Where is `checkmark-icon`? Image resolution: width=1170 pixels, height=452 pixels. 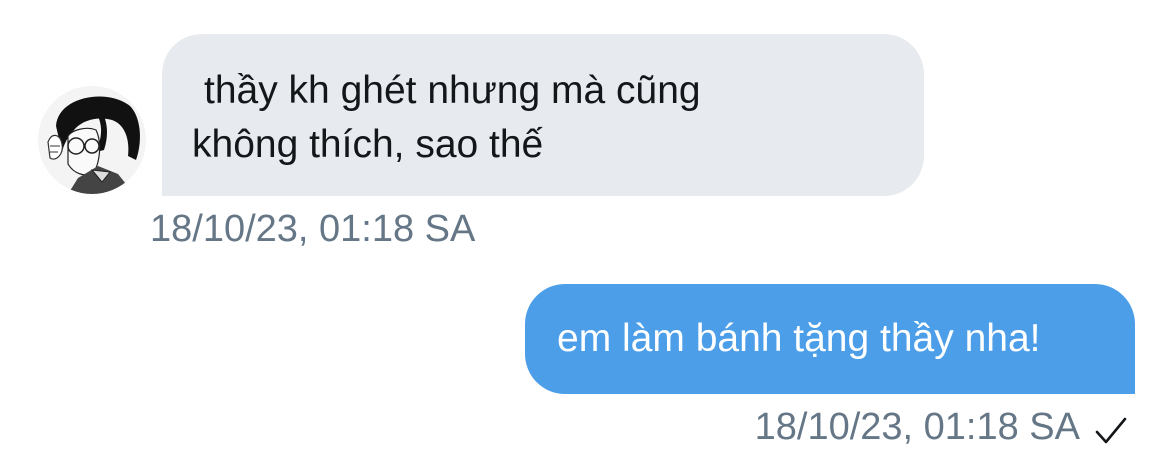
checkmark-icon is located at coordinates (1111, 430).